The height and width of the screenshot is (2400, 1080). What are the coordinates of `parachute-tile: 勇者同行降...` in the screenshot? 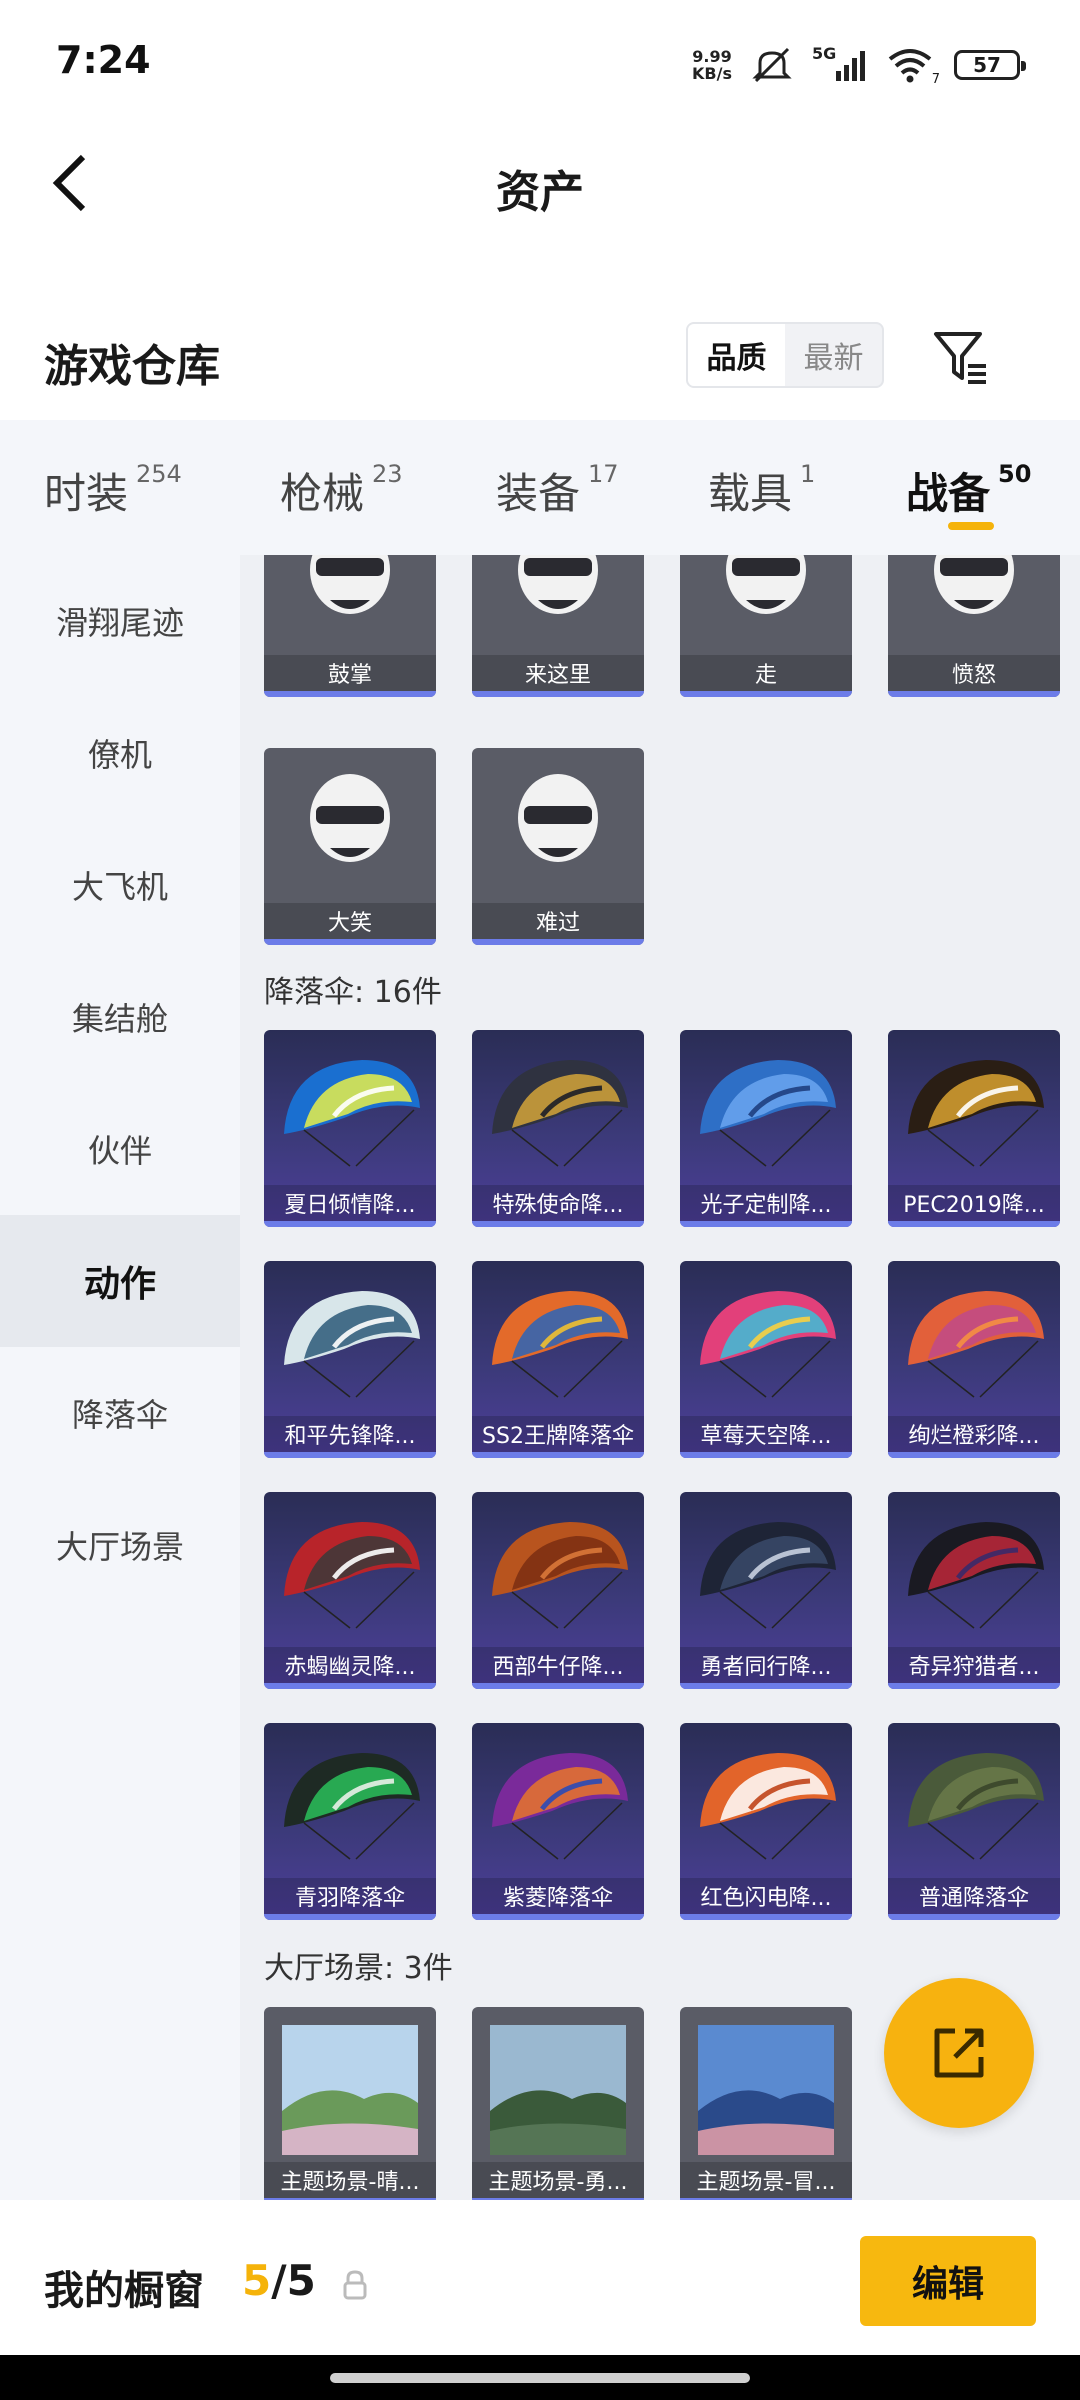 It's located at (766, 1590).